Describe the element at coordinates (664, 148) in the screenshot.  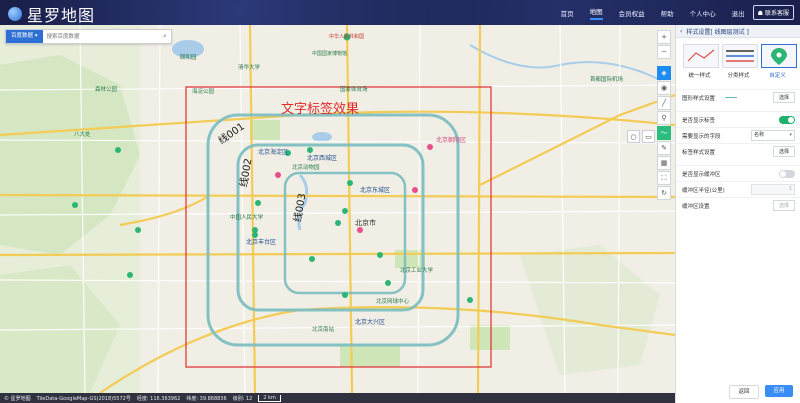
I see `edit-icon: ✎` at that location.